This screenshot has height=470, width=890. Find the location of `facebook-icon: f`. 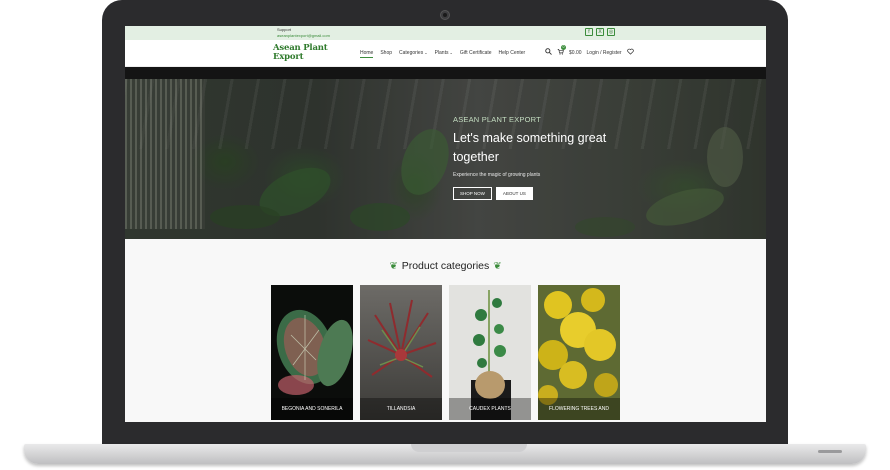

facebook-icon: f is located at coordinates (589, 32).